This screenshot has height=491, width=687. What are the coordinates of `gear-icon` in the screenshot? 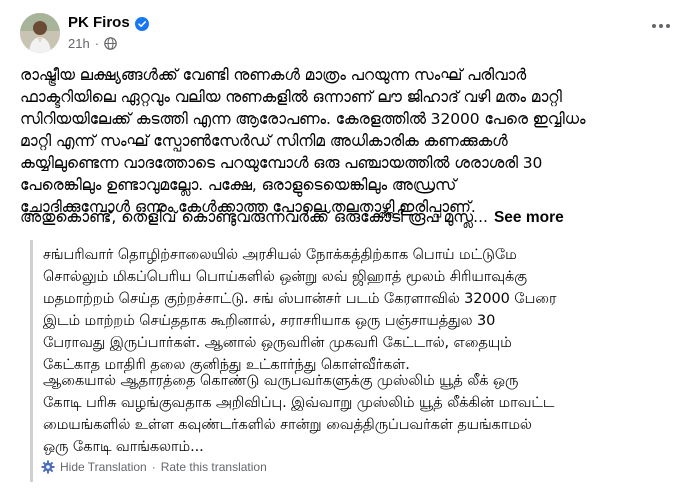 It's located at (48, 467).